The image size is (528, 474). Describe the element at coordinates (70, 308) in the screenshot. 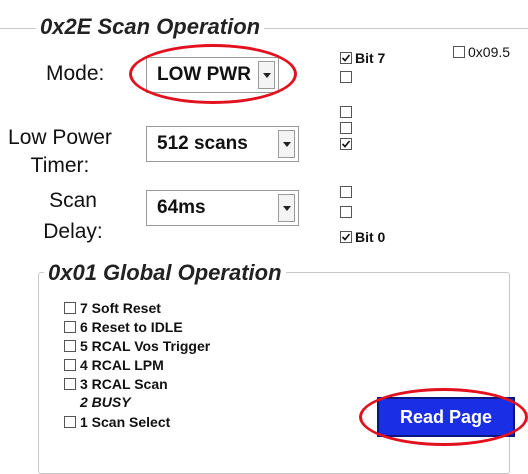

I see `soft-reset-checkbox` at that location.